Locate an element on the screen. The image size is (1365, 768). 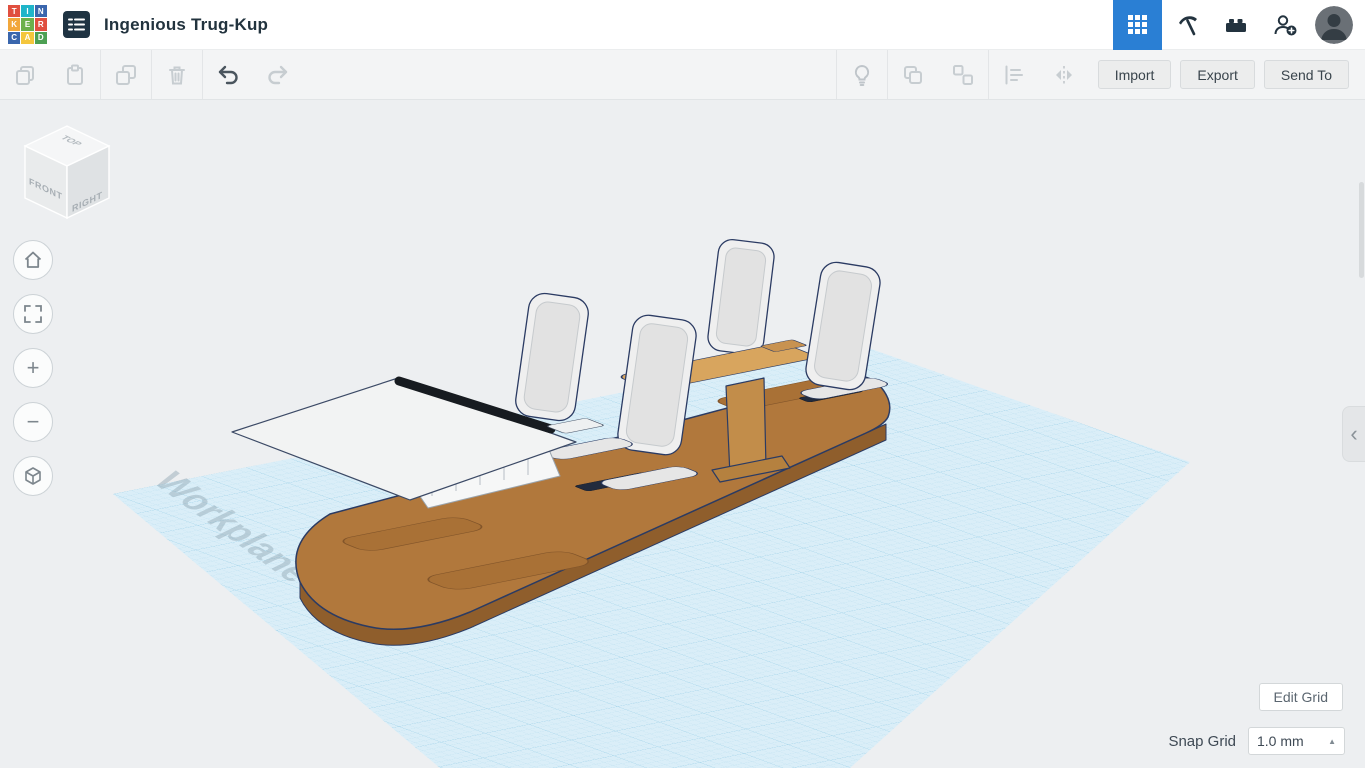
lego-export-button is located at coordinates (1235, 25).